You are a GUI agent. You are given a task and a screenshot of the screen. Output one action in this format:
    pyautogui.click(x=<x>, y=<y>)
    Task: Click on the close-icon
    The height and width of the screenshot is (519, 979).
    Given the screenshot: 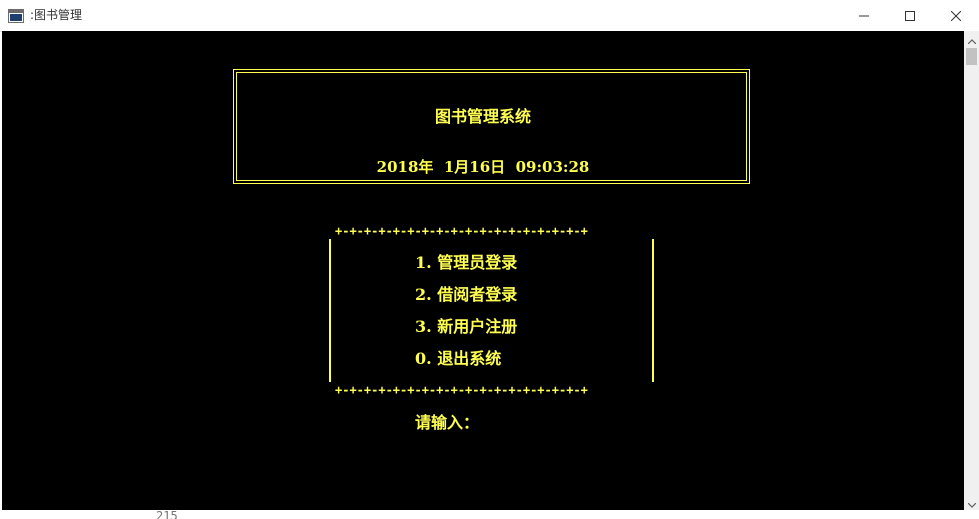 What is the action you would take?
    pyautogui.click(x=956, y=15)
    